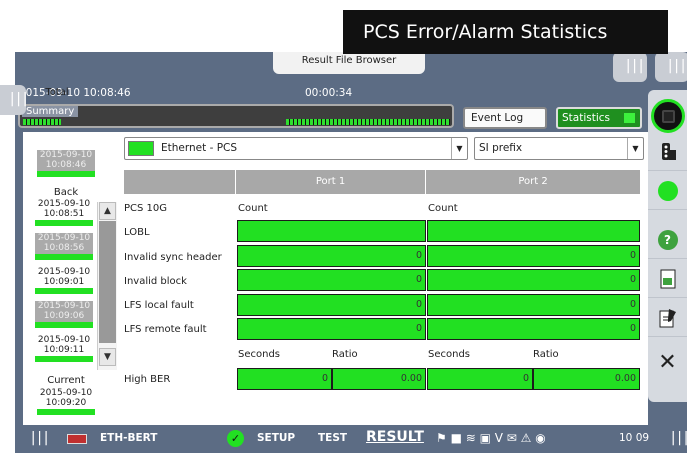 Image resolution: width=687 pixels, height=453 pixels. Describe the element at coordinates (165, 329) in the screenshot. I see `row-label: LFS remote fault` at that location.